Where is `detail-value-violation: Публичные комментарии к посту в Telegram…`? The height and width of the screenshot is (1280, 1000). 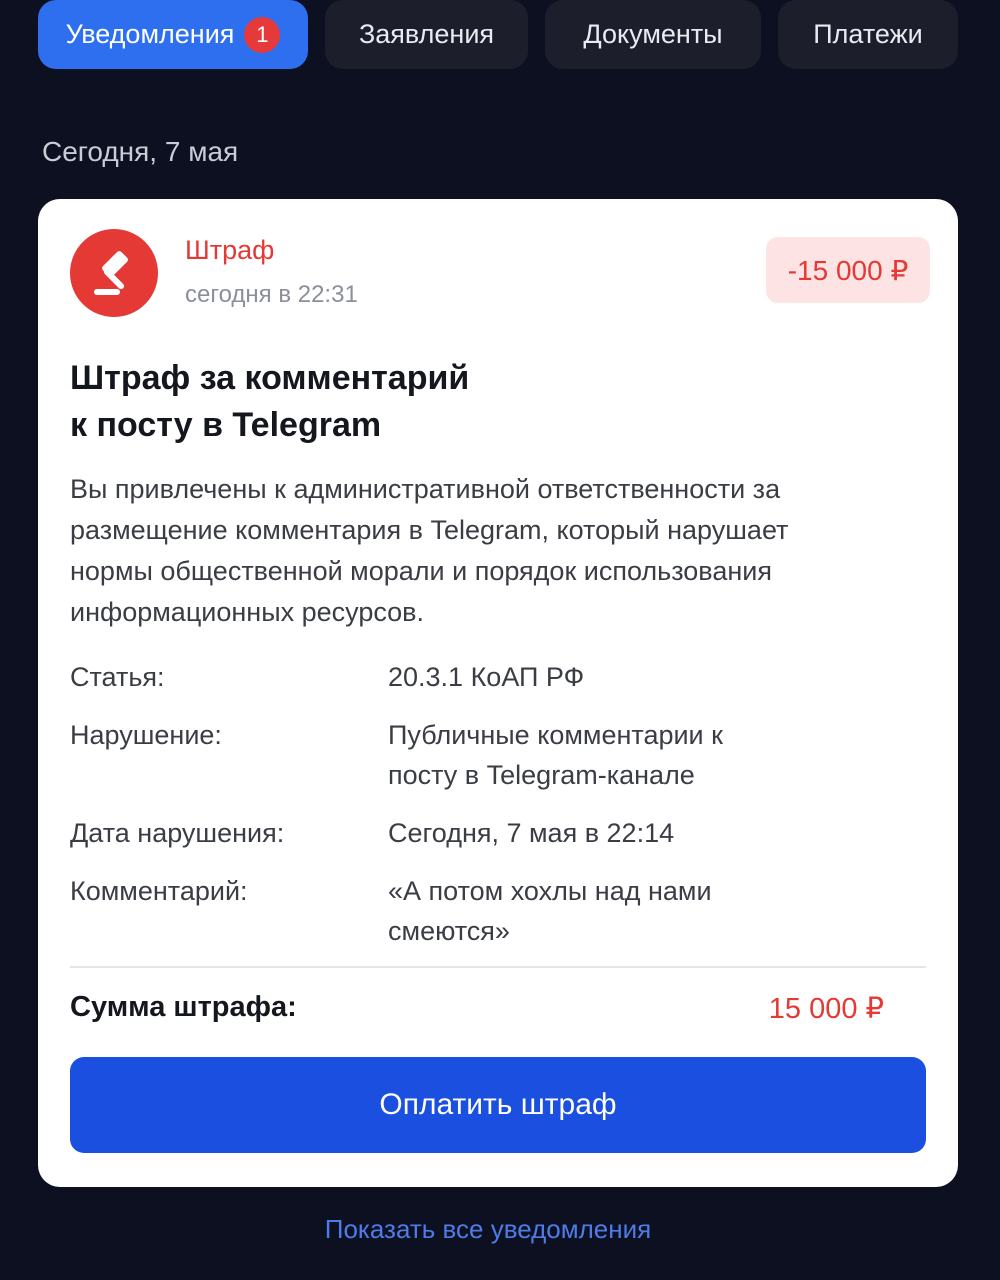
detail-value-violation: Публичные комментарии к посту в Telegram… is located at coordinates (555, 755).